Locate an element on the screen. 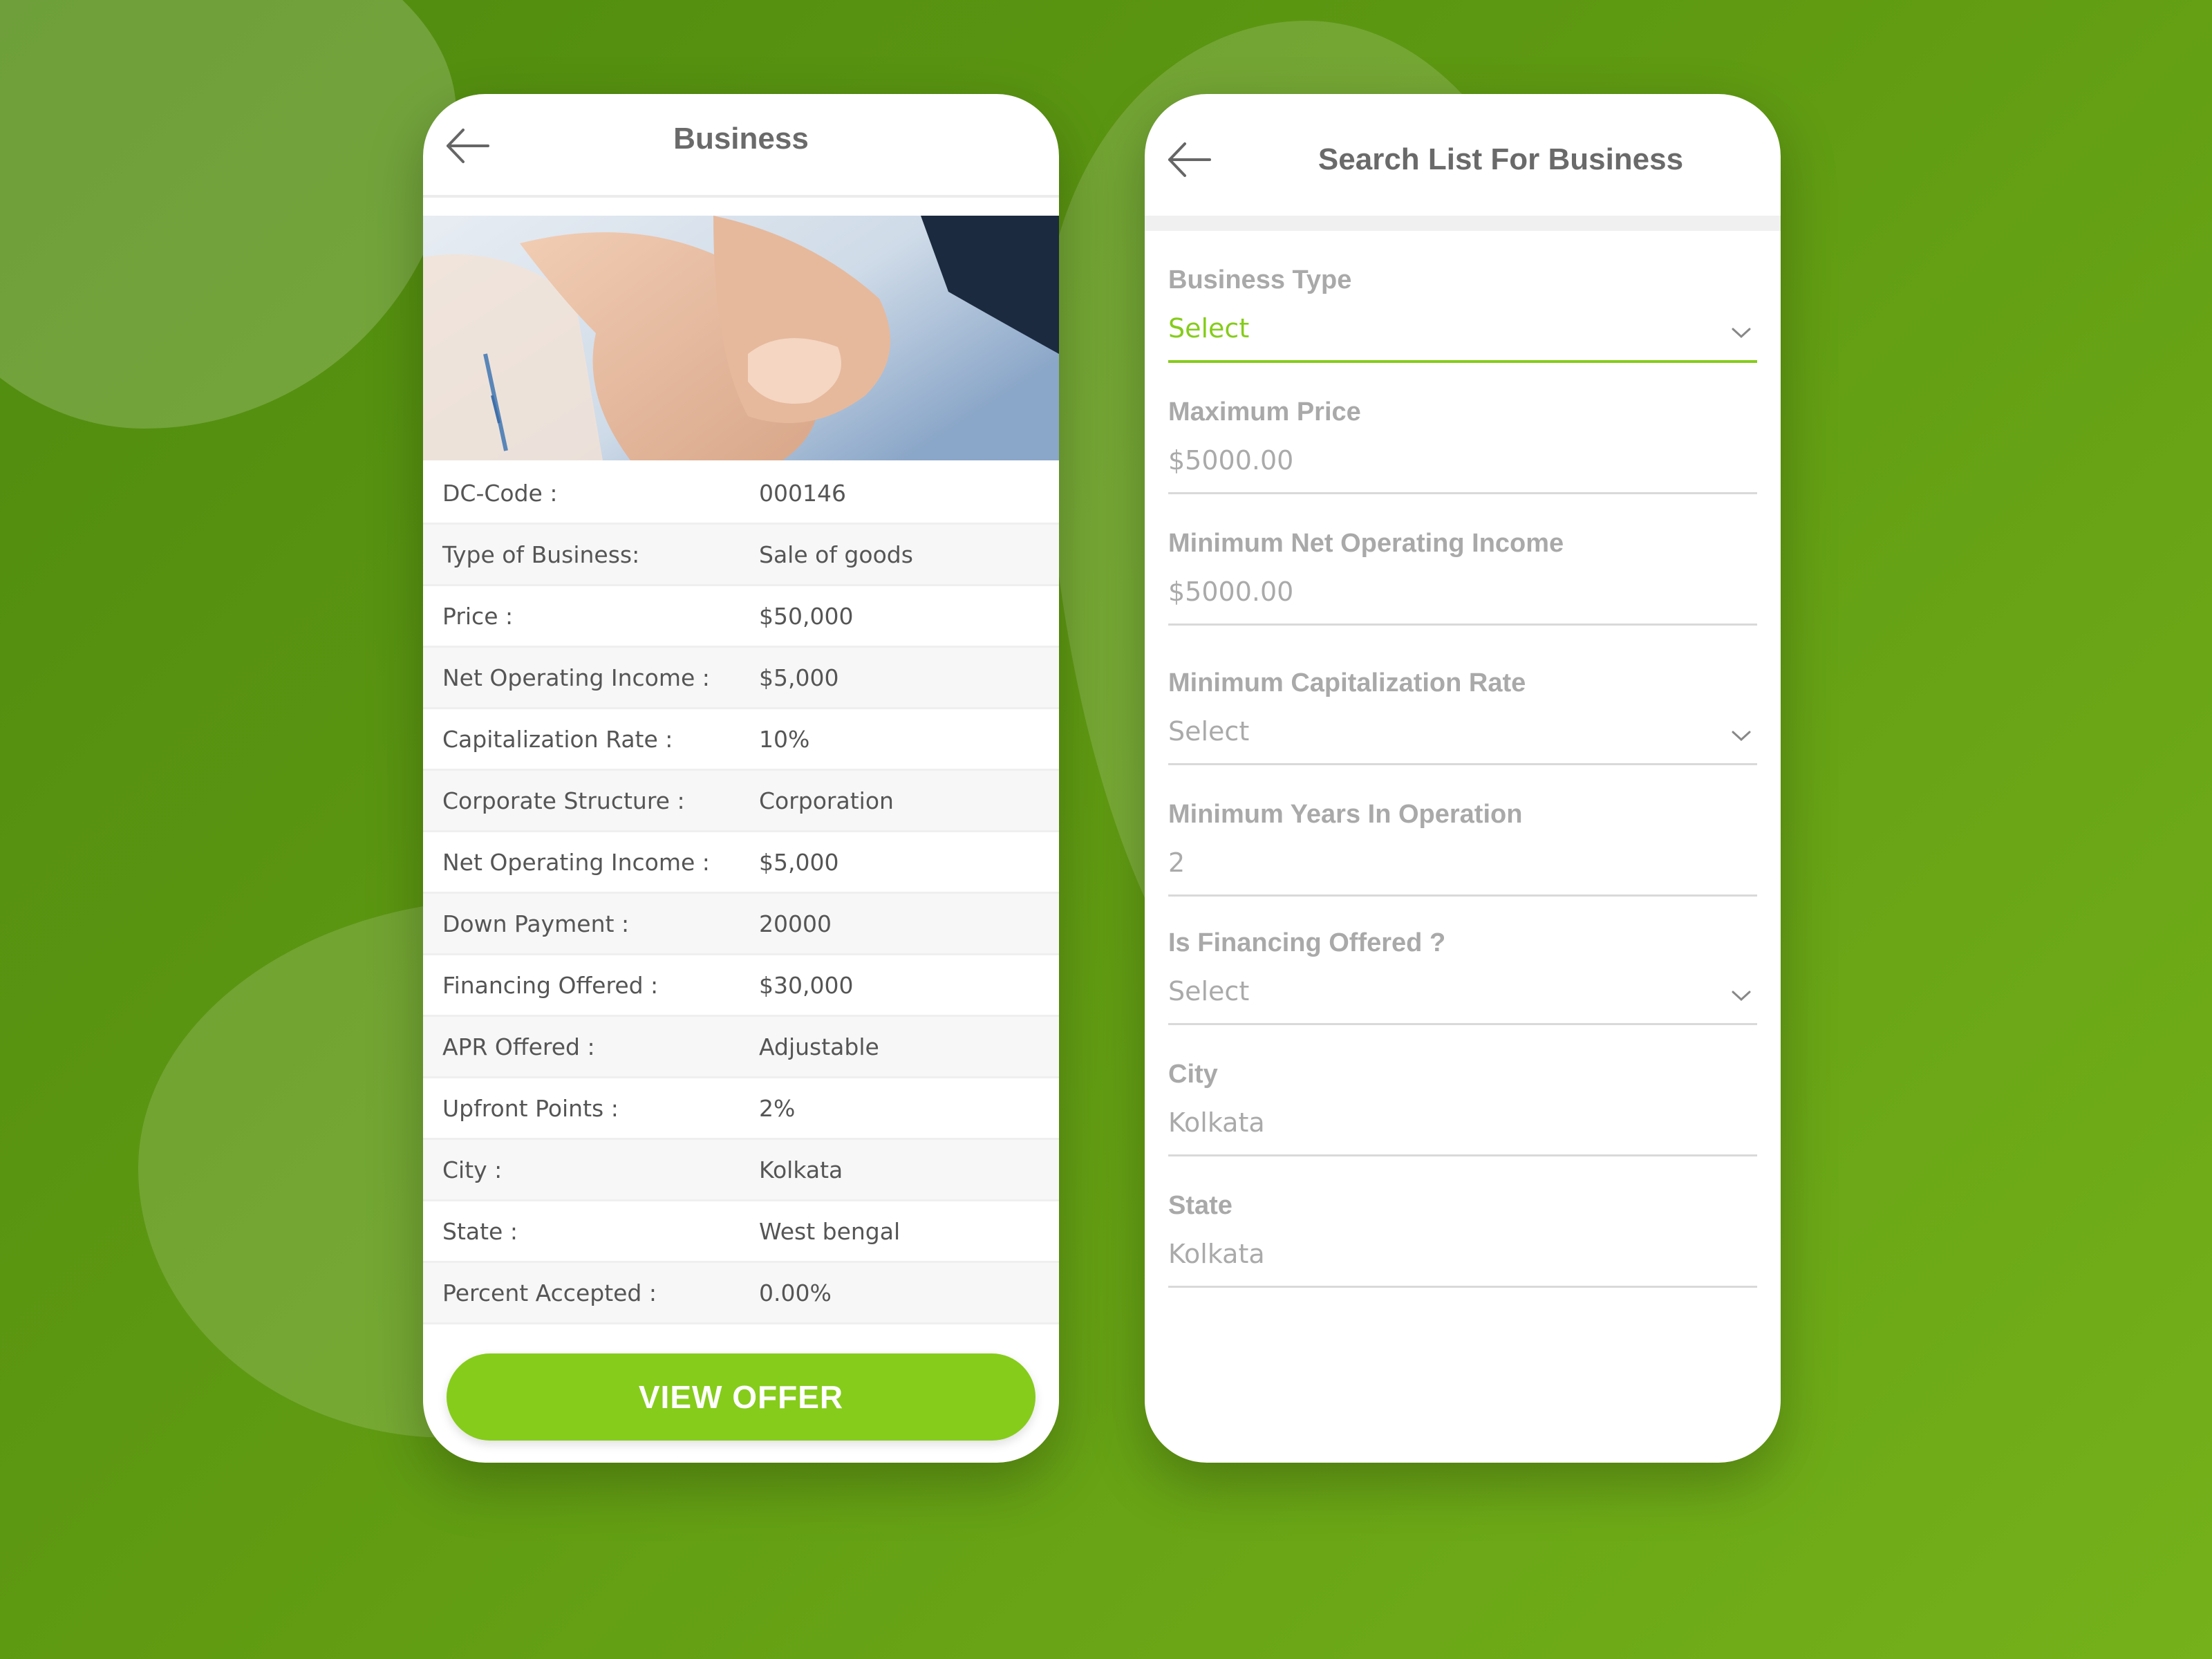 Image resolution: width=2212 pixels, height=1659 pixels. field-label: State is located at coordinates (1200, 1206).